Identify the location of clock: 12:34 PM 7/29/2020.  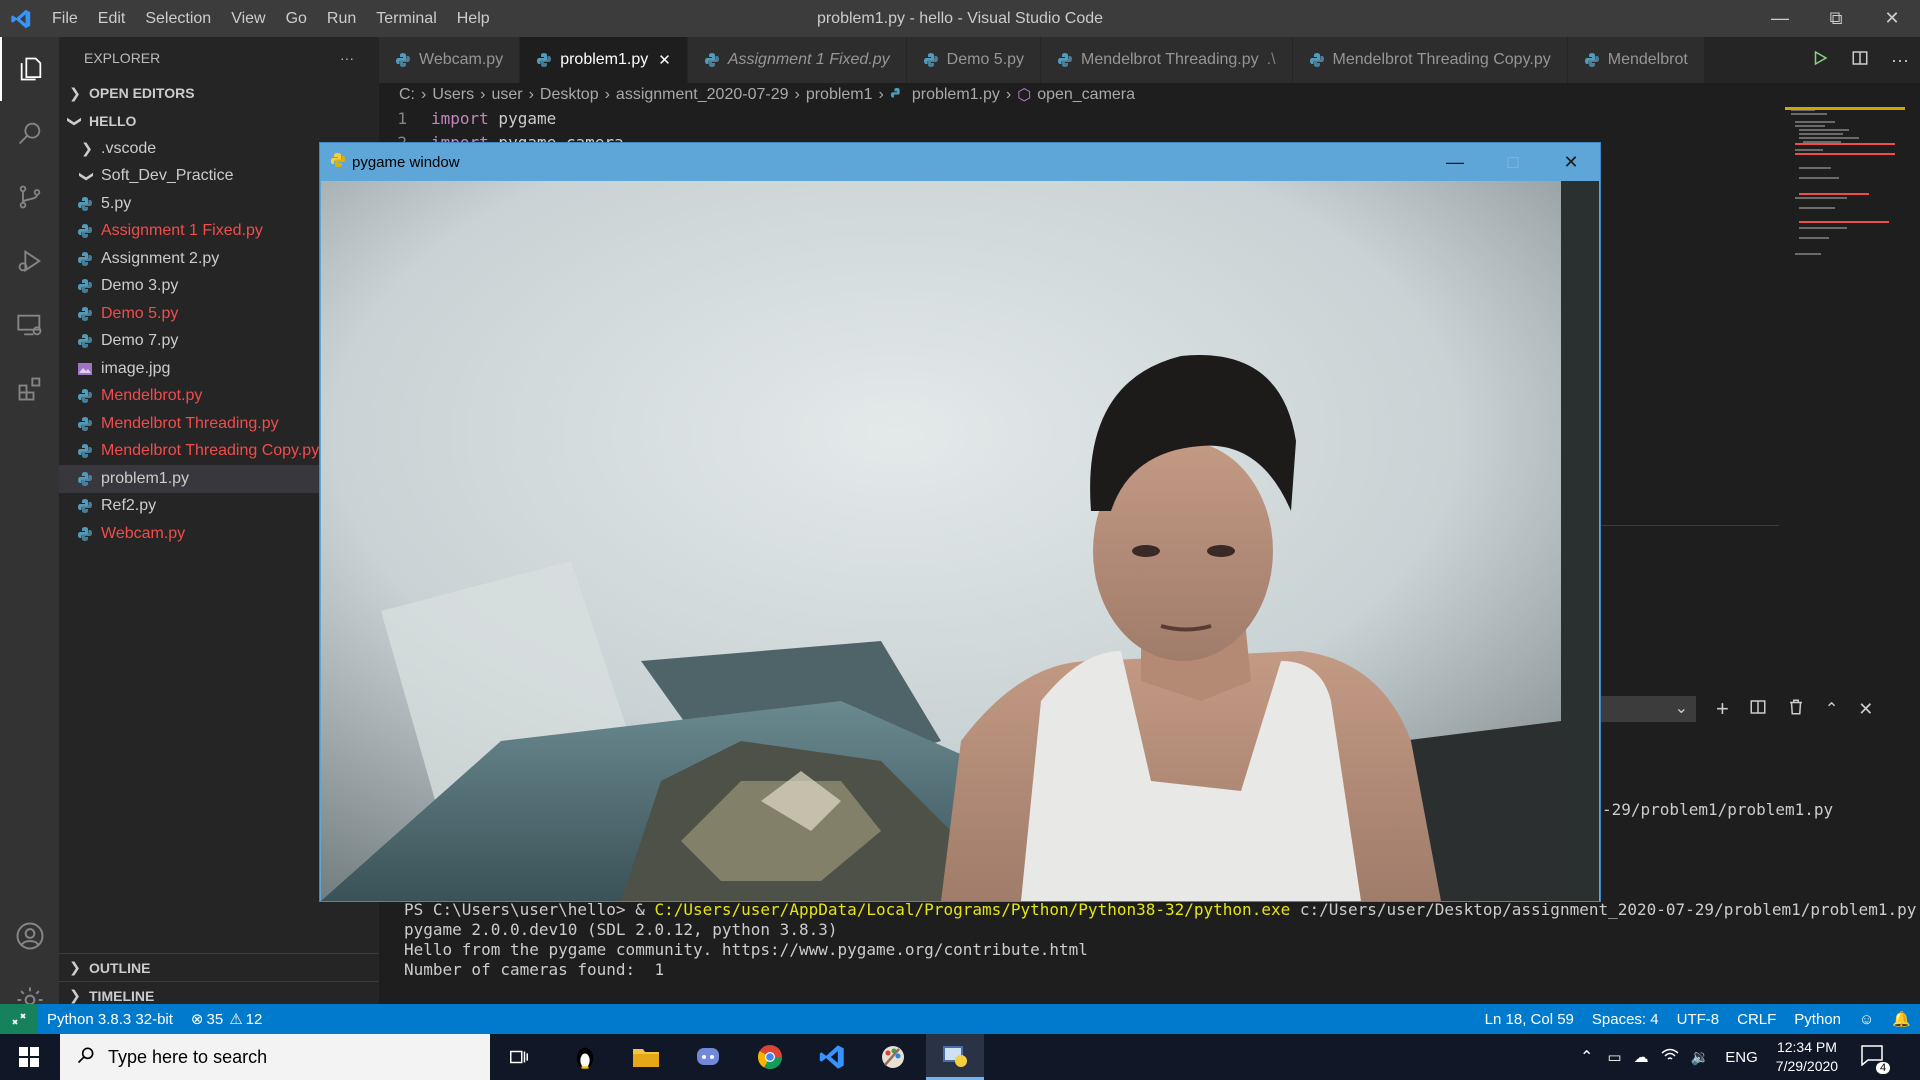
(1807, 1057).